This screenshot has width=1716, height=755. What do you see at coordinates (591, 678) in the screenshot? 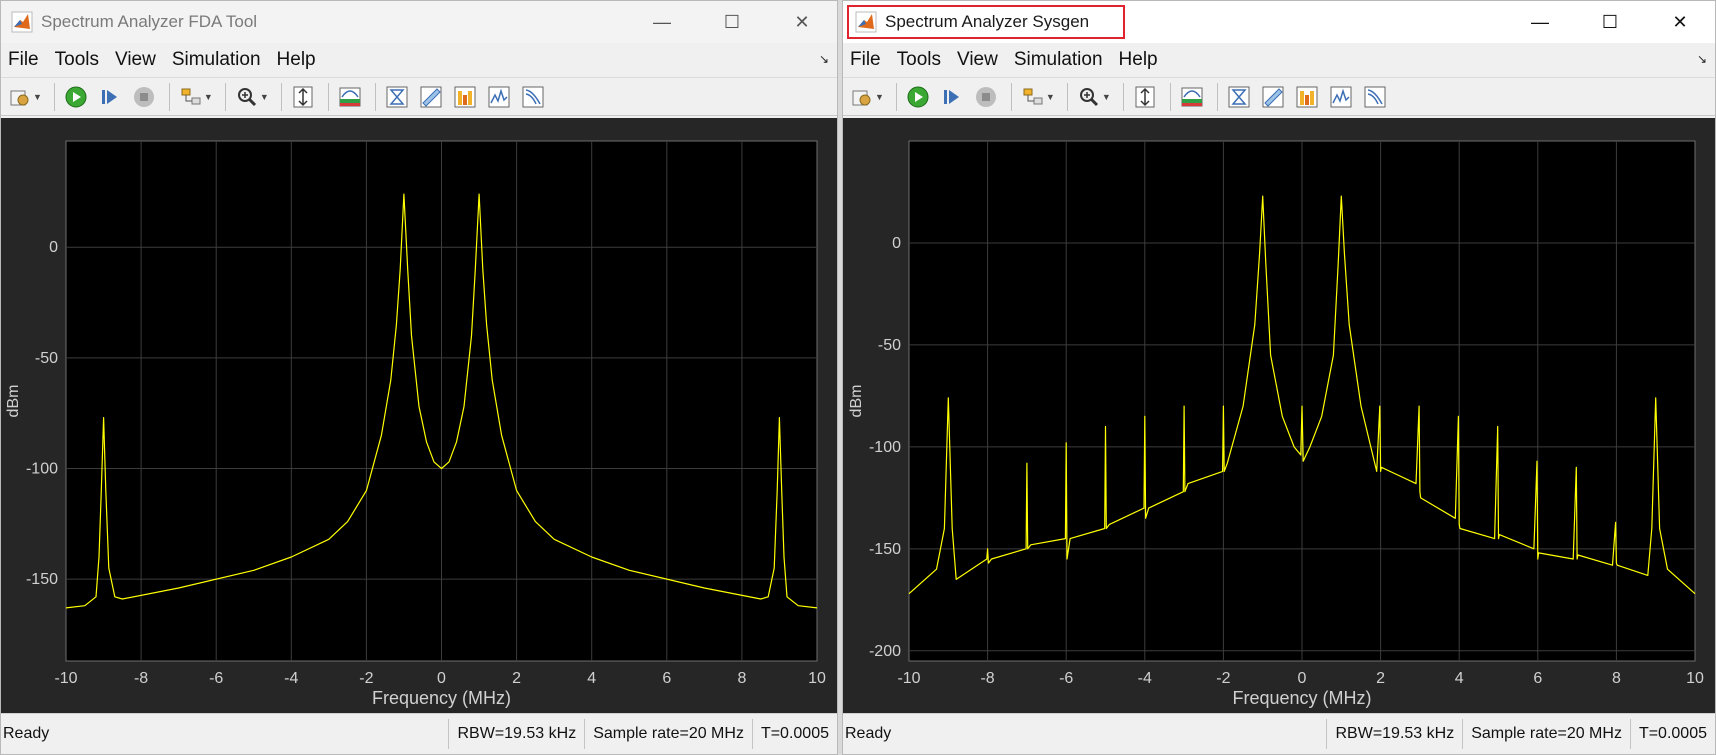
I see `x-tick-label: 4` at bounding box center [591, 678].